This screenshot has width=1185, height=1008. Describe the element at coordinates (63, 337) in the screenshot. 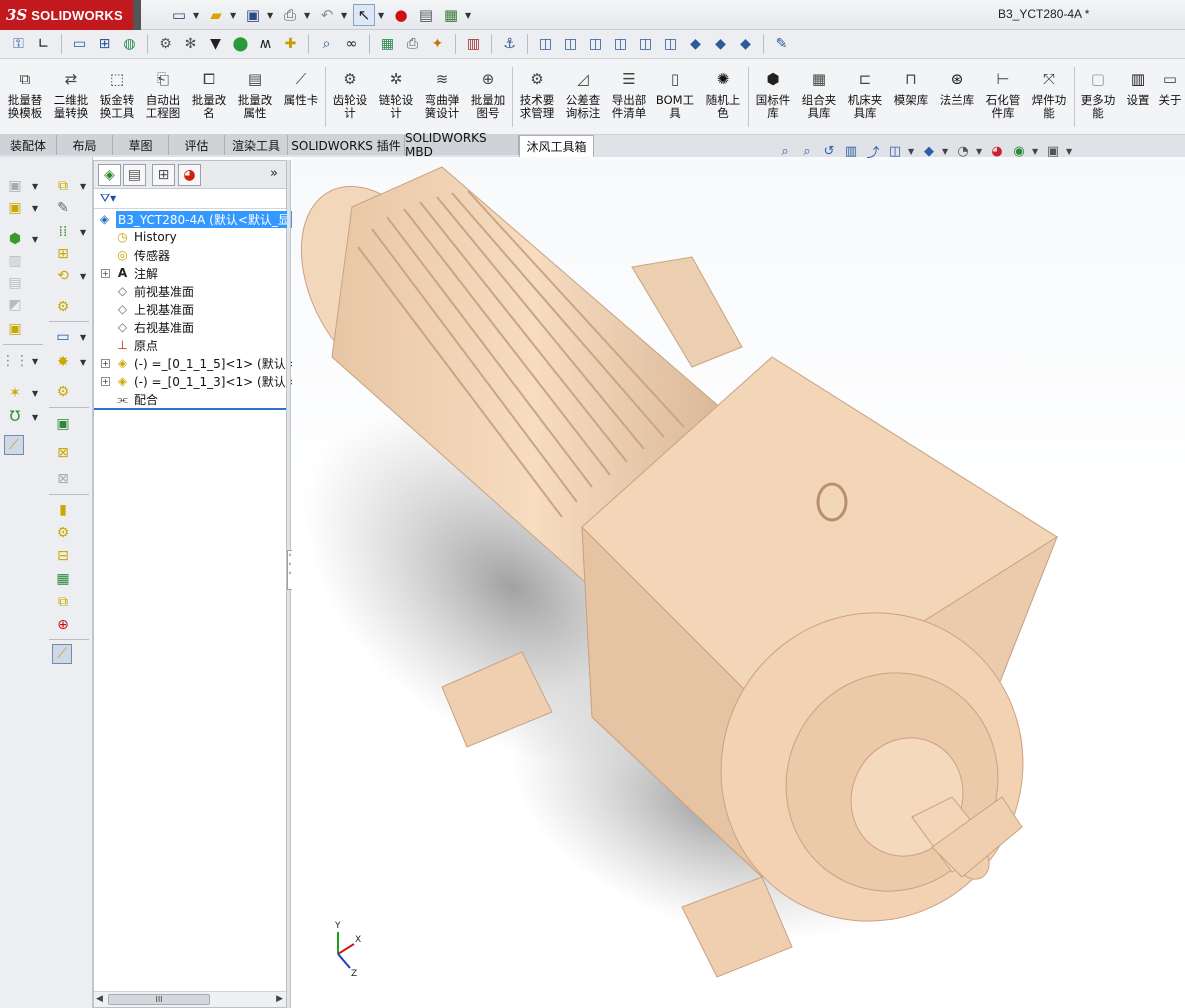

I see `pdf-export-icon: ▭` at that location.